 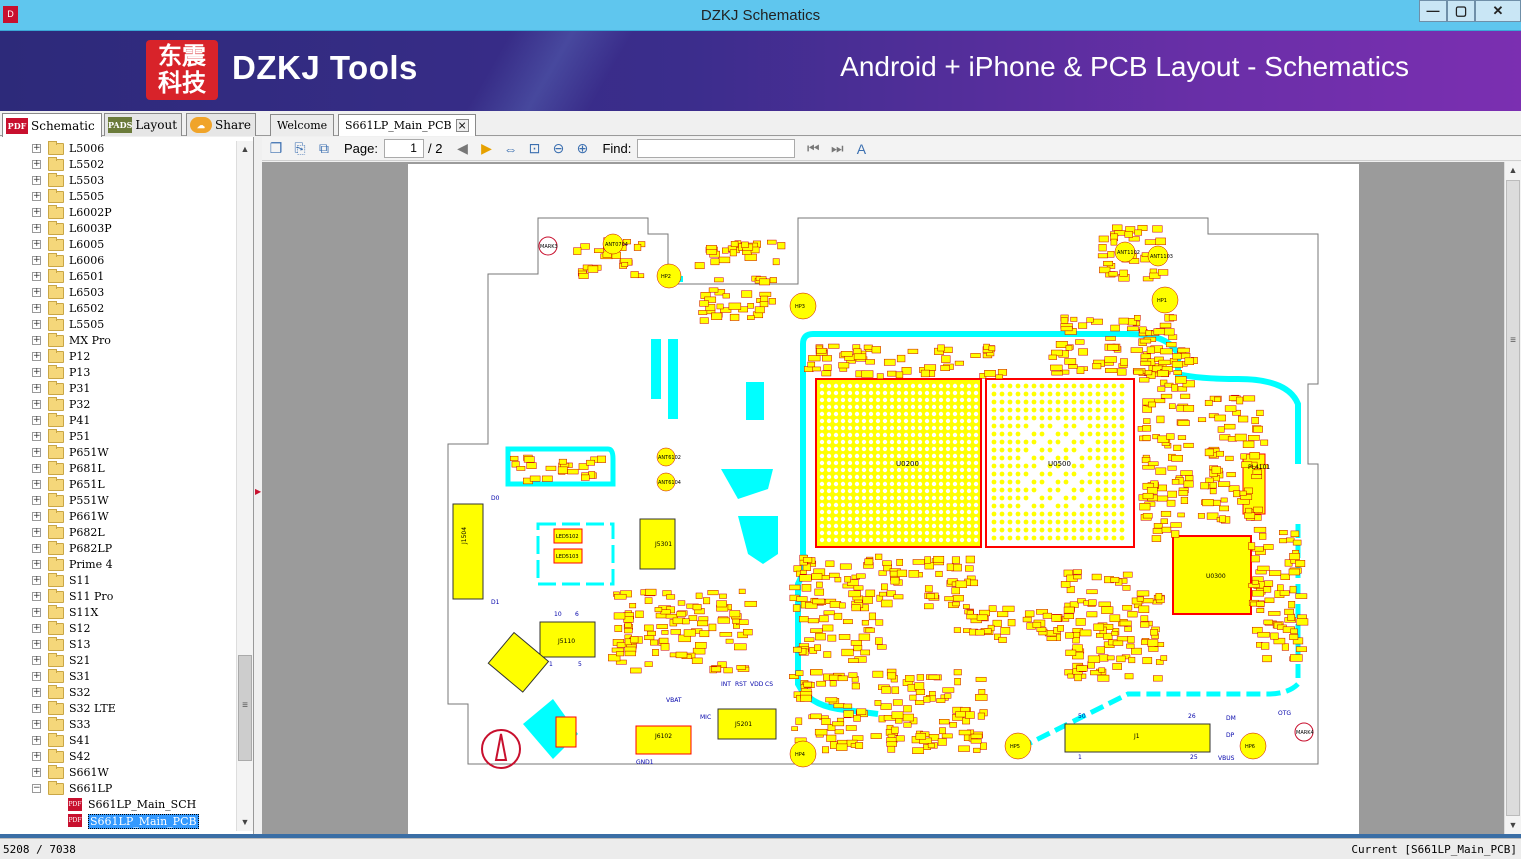 What do you see at coordinates (118, 581) in the screenshot?
I see `tree-folder-item: + S11` at bounding box center [118, 581].